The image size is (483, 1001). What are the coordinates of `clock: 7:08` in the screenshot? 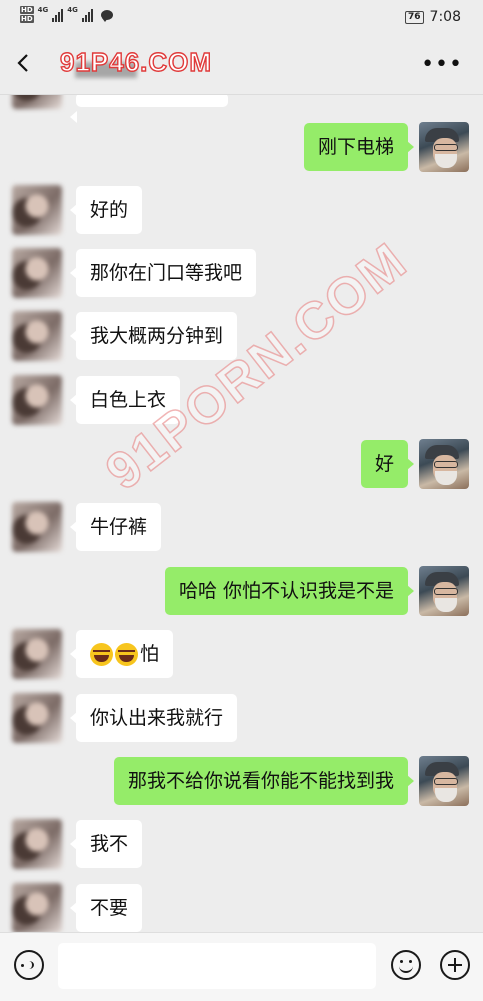 It's located at (445, 17).